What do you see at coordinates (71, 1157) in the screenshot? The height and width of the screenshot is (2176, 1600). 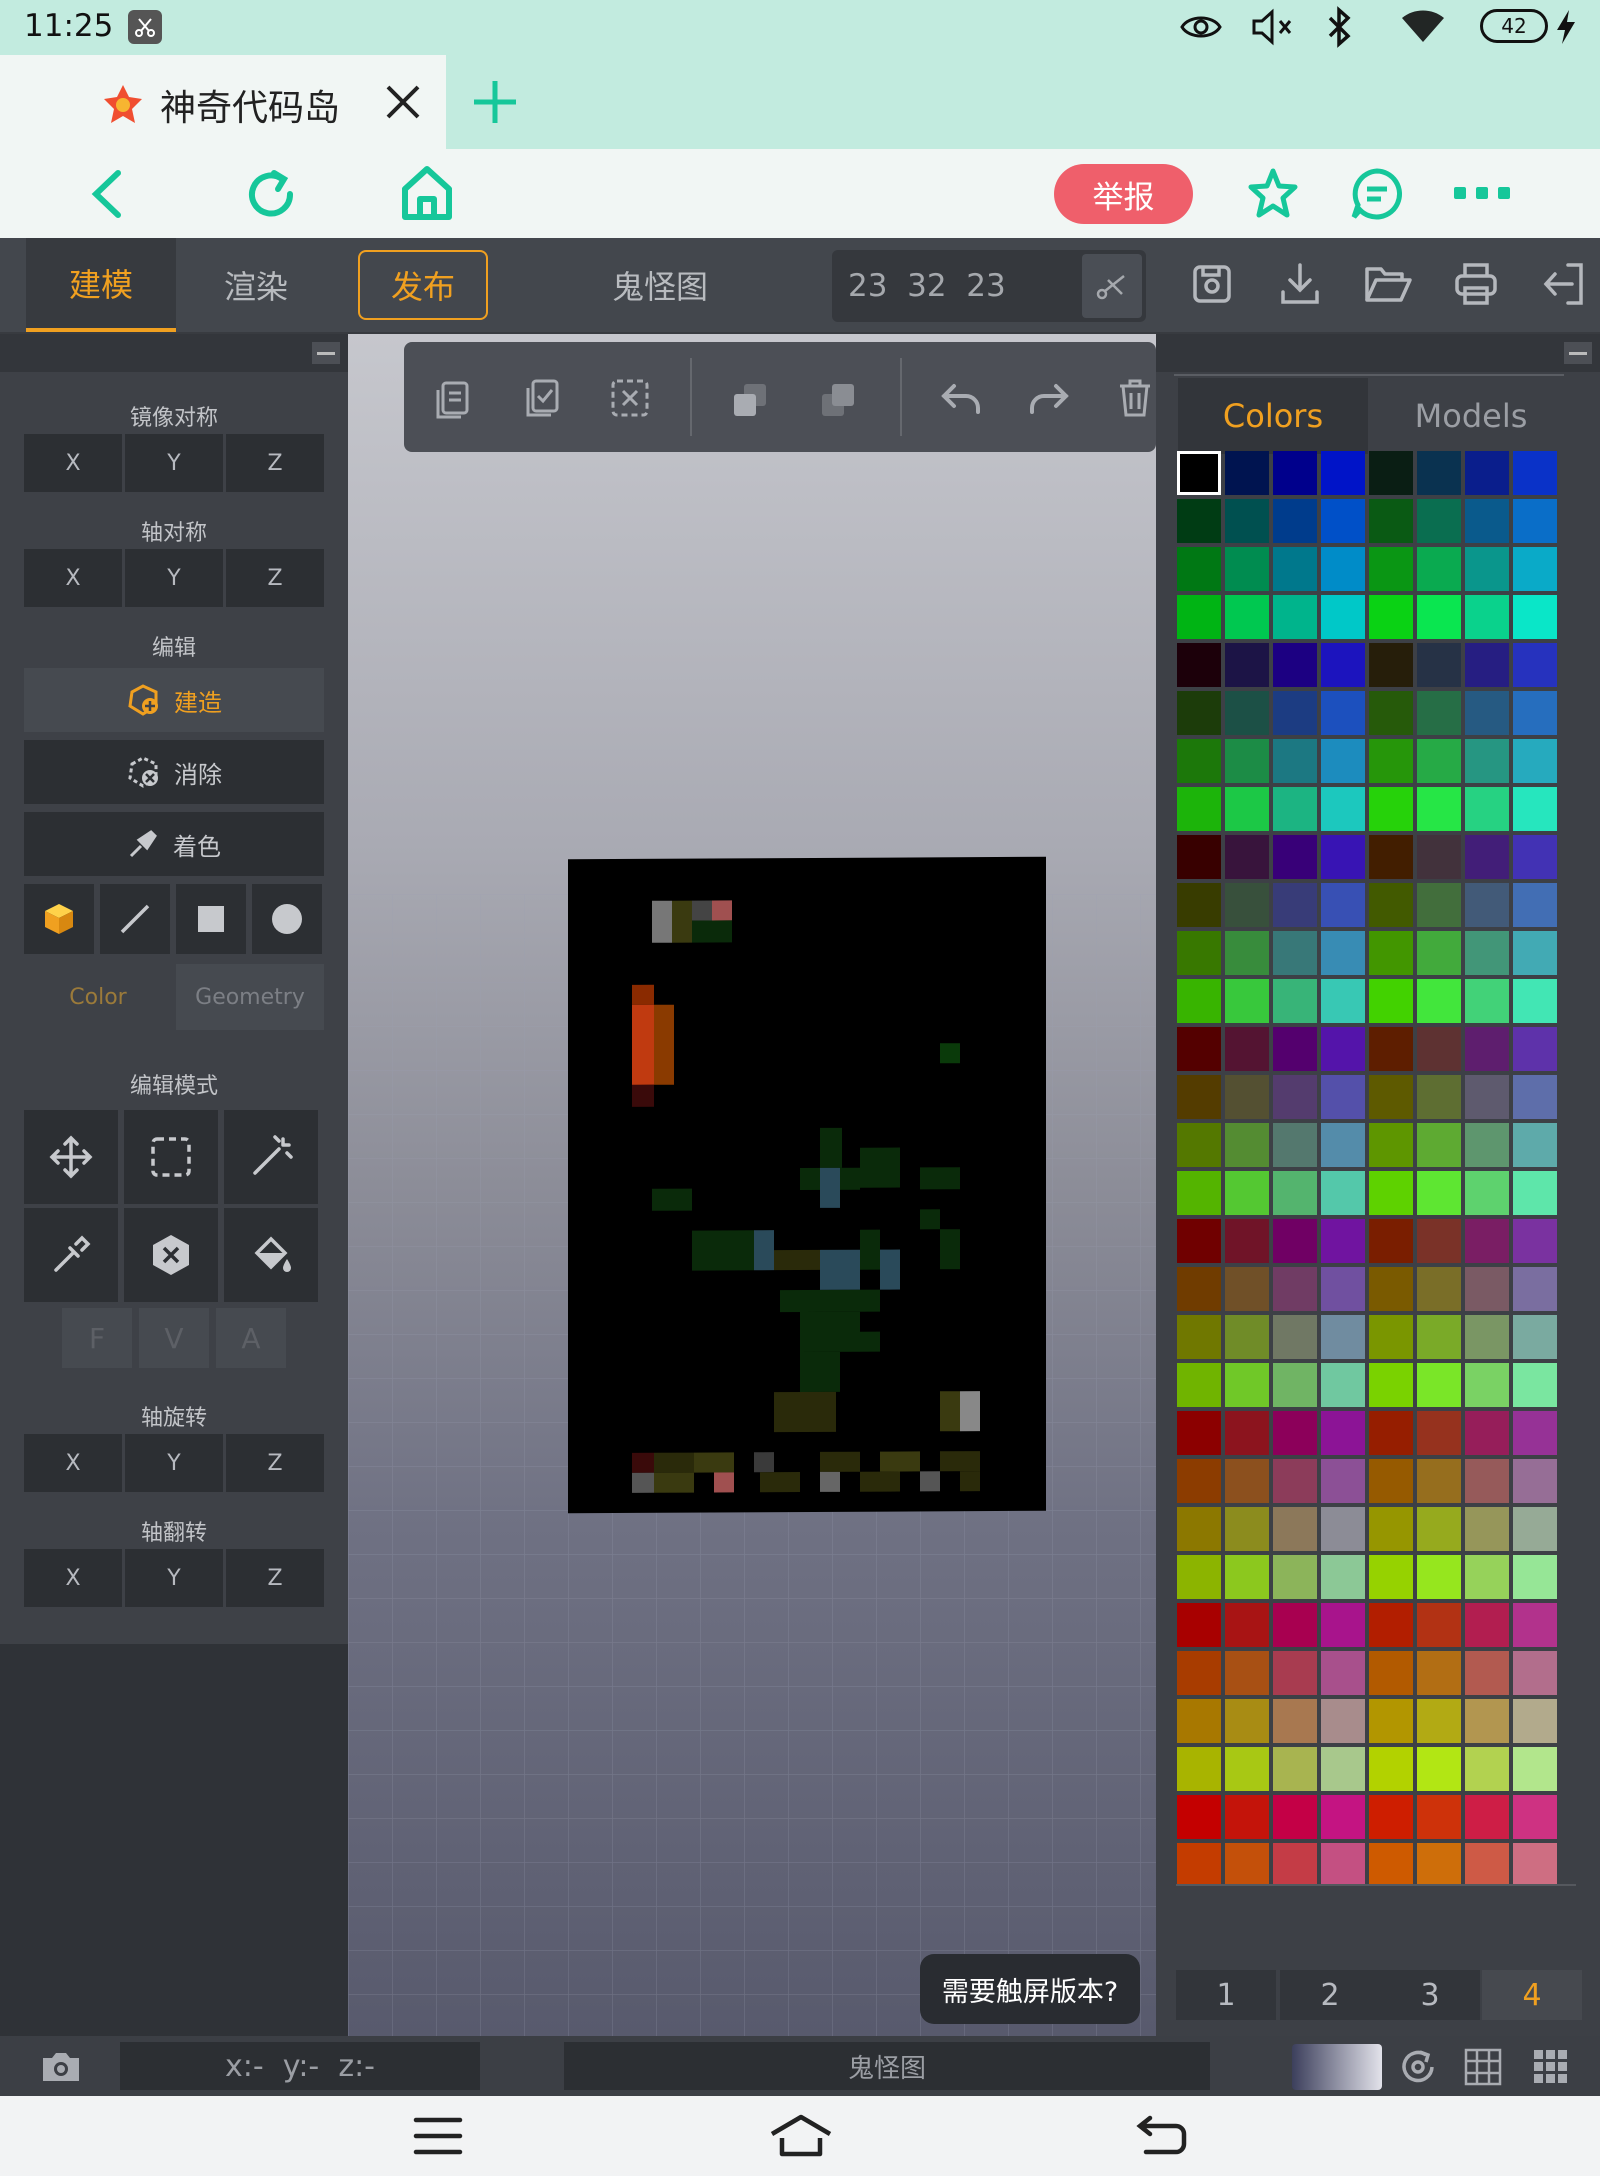 I see `move-tool-button` at bounding box center [71, 1157].